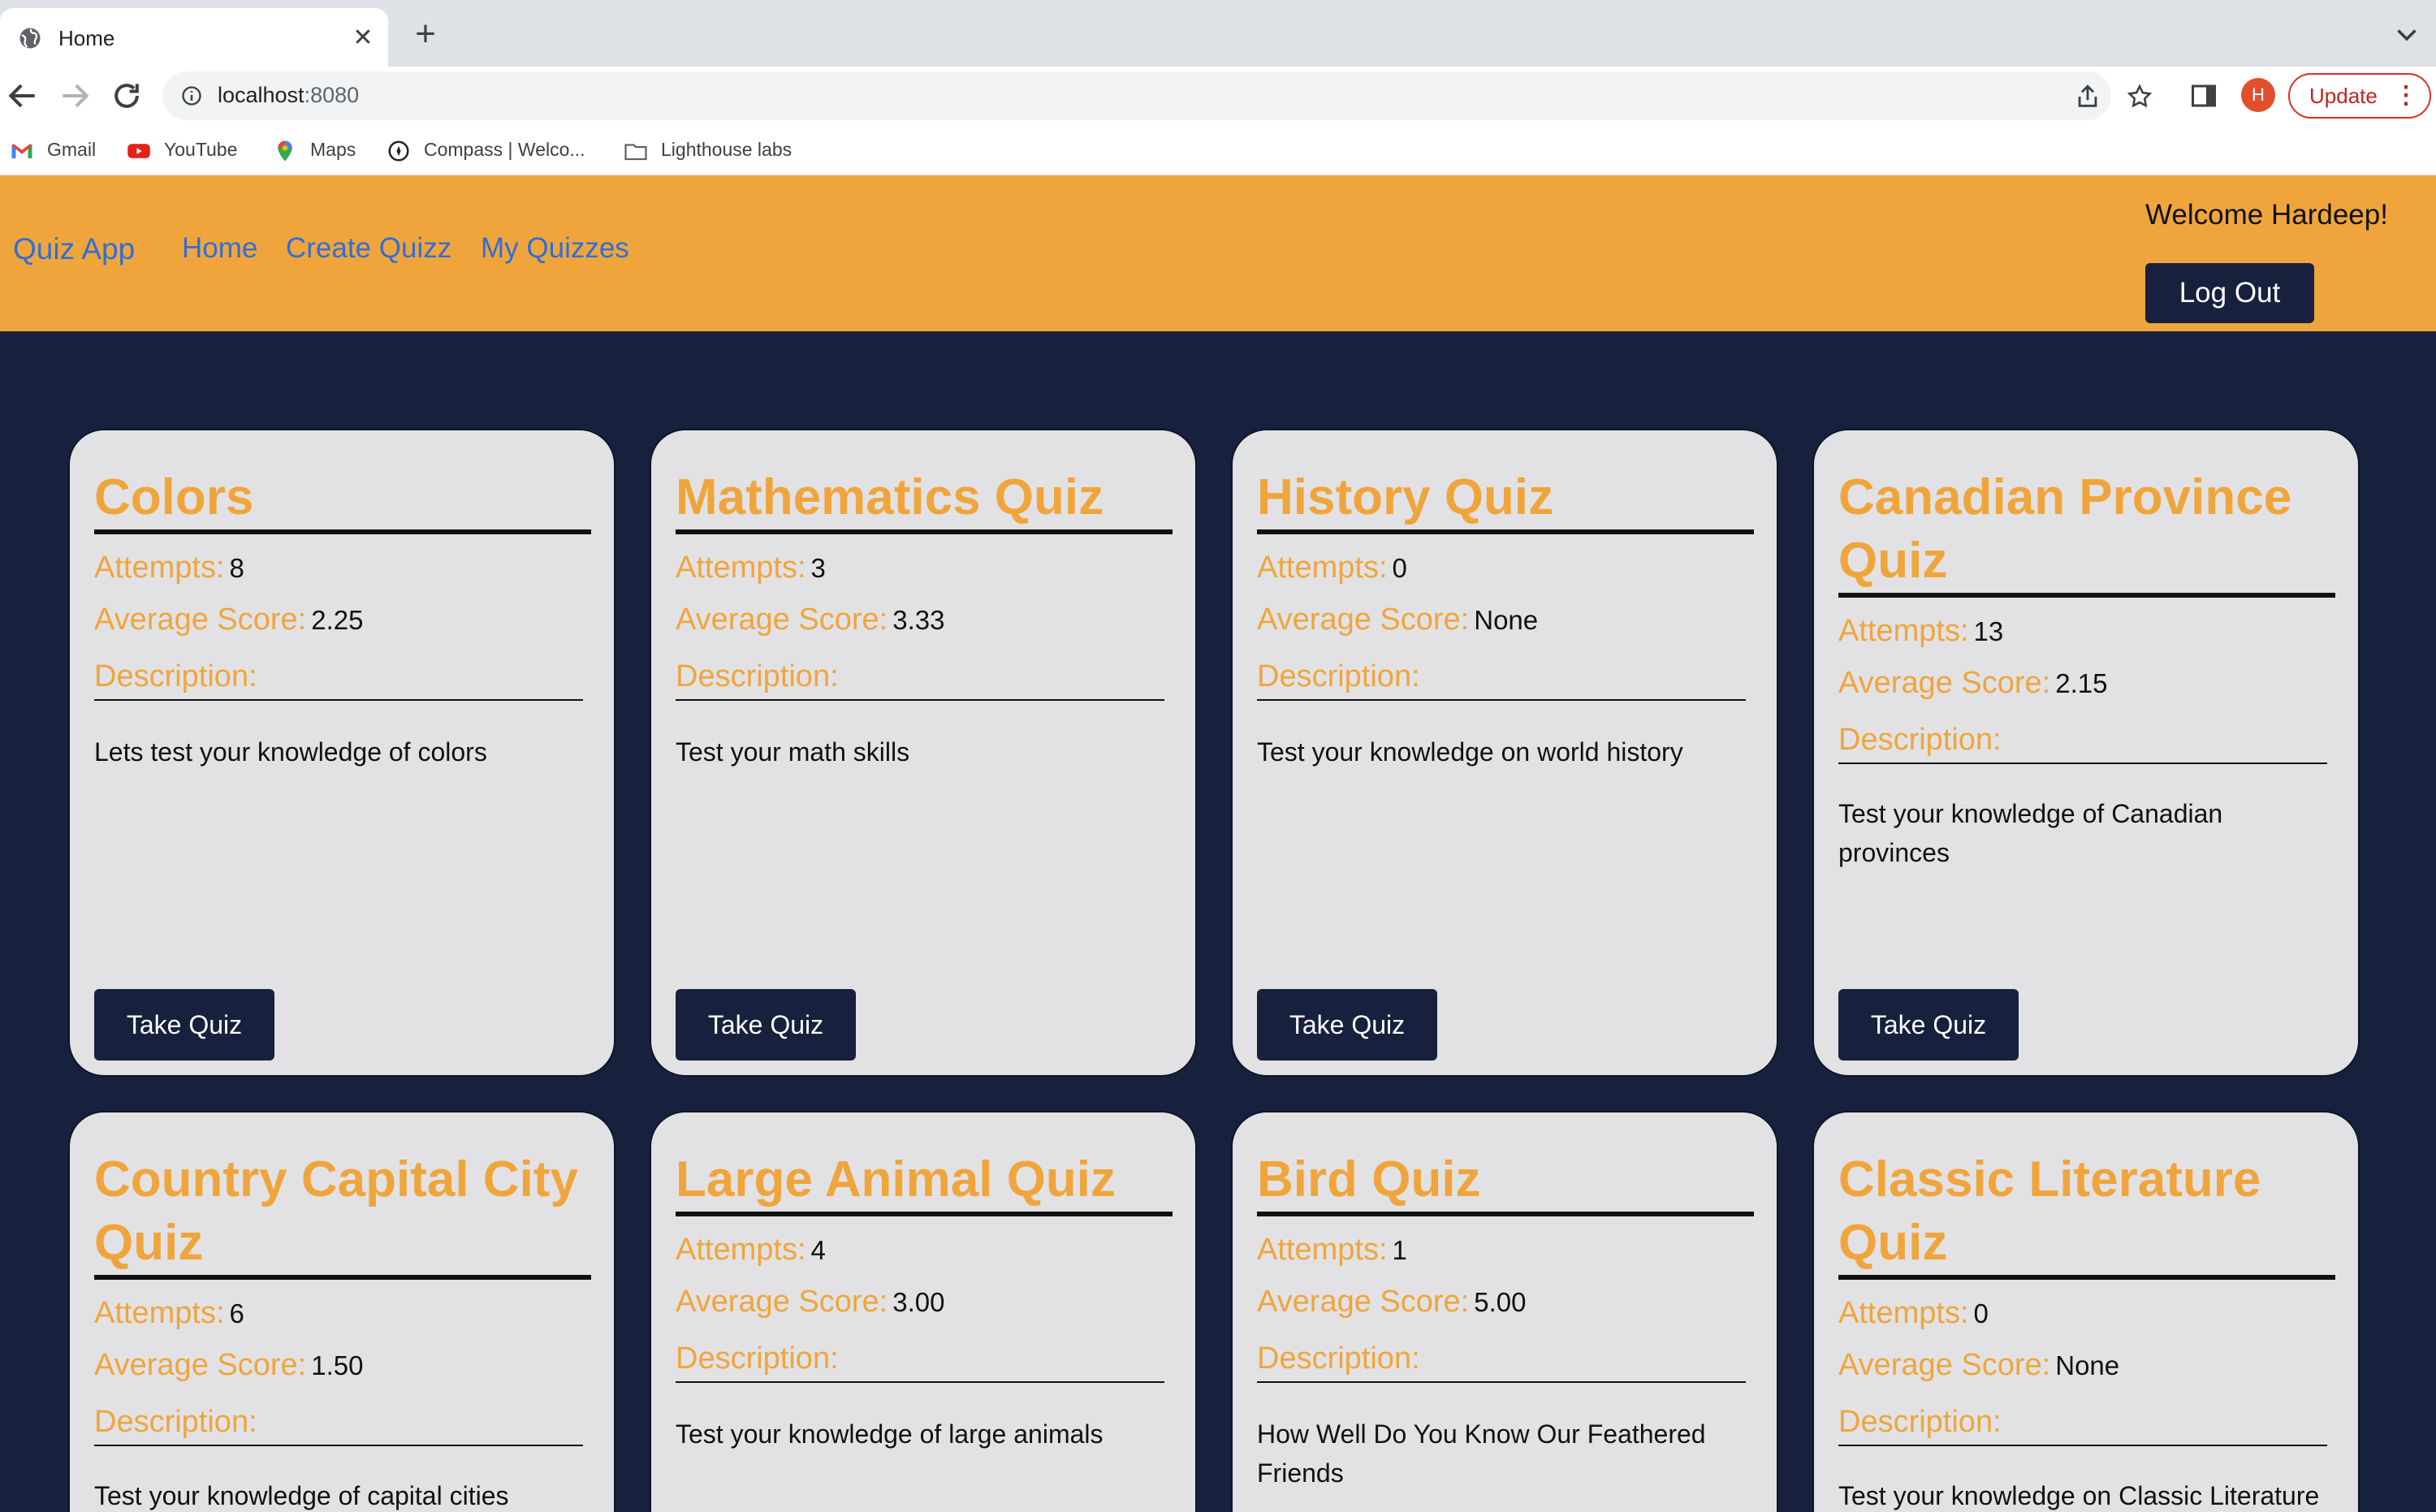  What do you see at coordinates (919, 620) in the screenshot?
I see `average-score-value: 3.33` at bounding box center [919, 620].